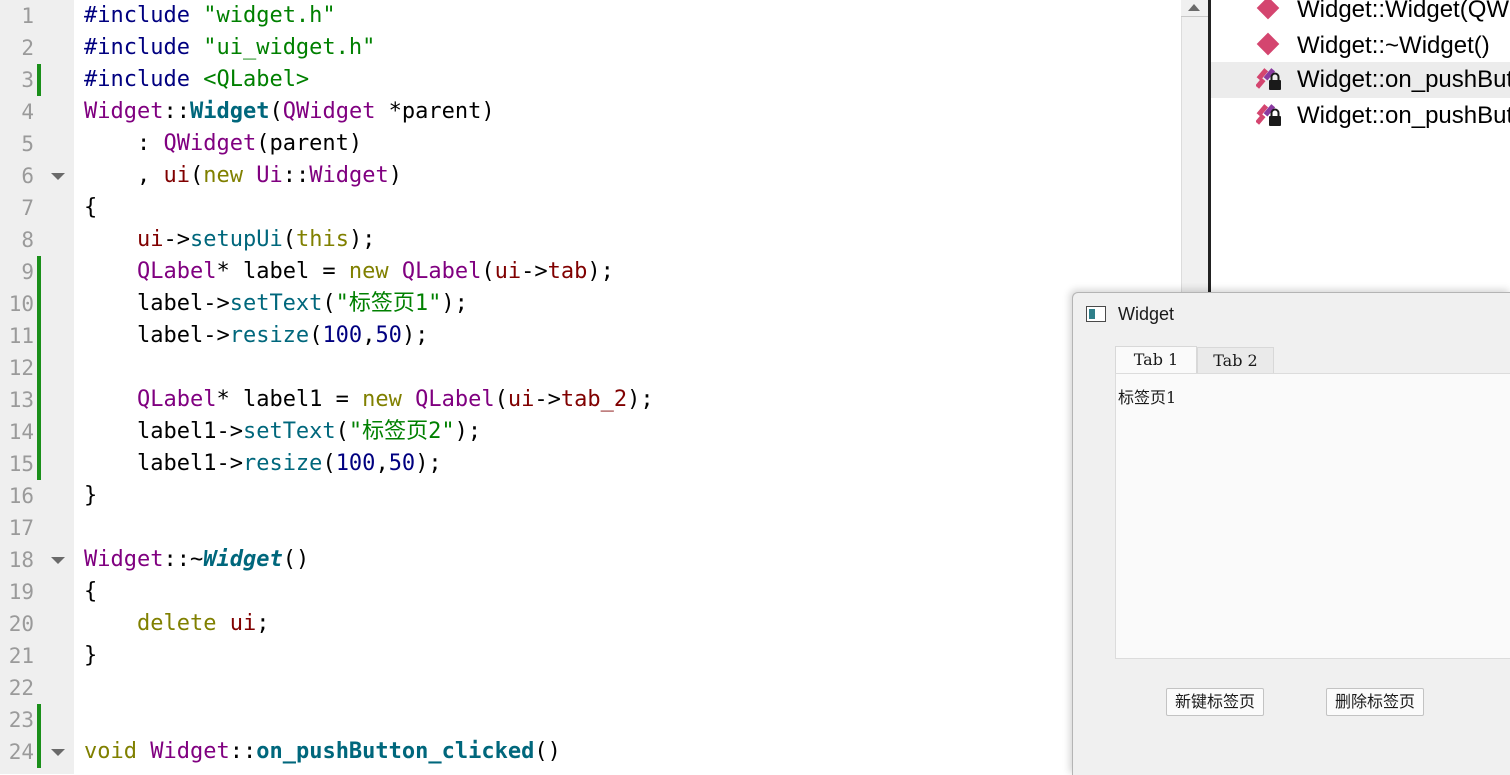 The width and height of the screenshot is (1510, 775). I want to click on line-number: 22, so click(21, 688).